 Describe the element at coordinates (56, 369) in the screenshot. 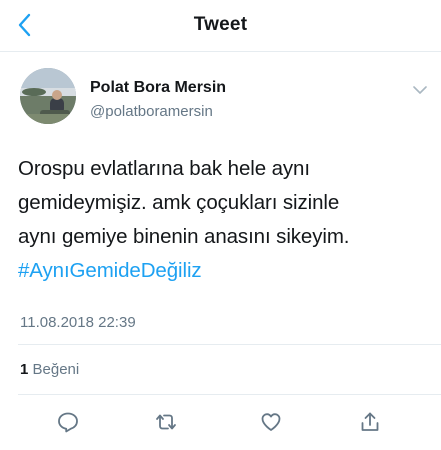

I see `likes-label: Beğeni` at that location.